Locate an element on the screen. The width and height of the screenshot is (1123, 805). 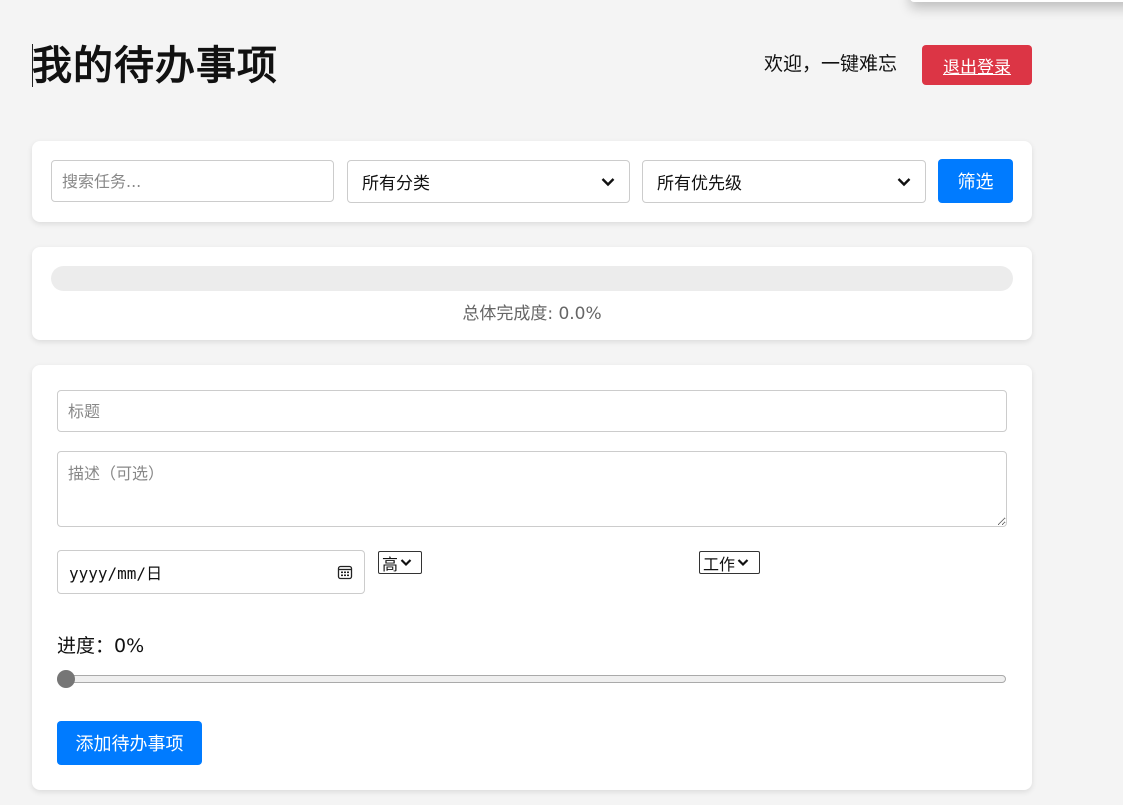
text-cursor is located at coordinates (32, 65).